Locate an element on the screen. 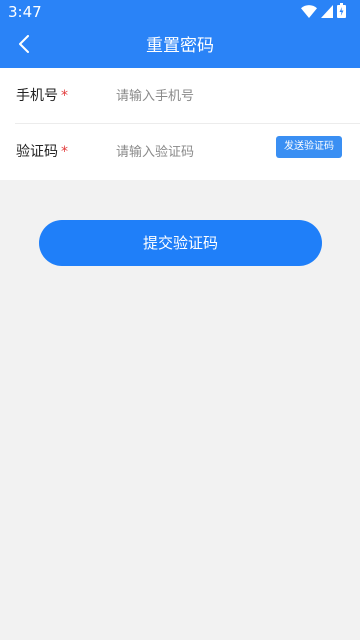  chevron-left-icon is located at coordinates (24, 46).